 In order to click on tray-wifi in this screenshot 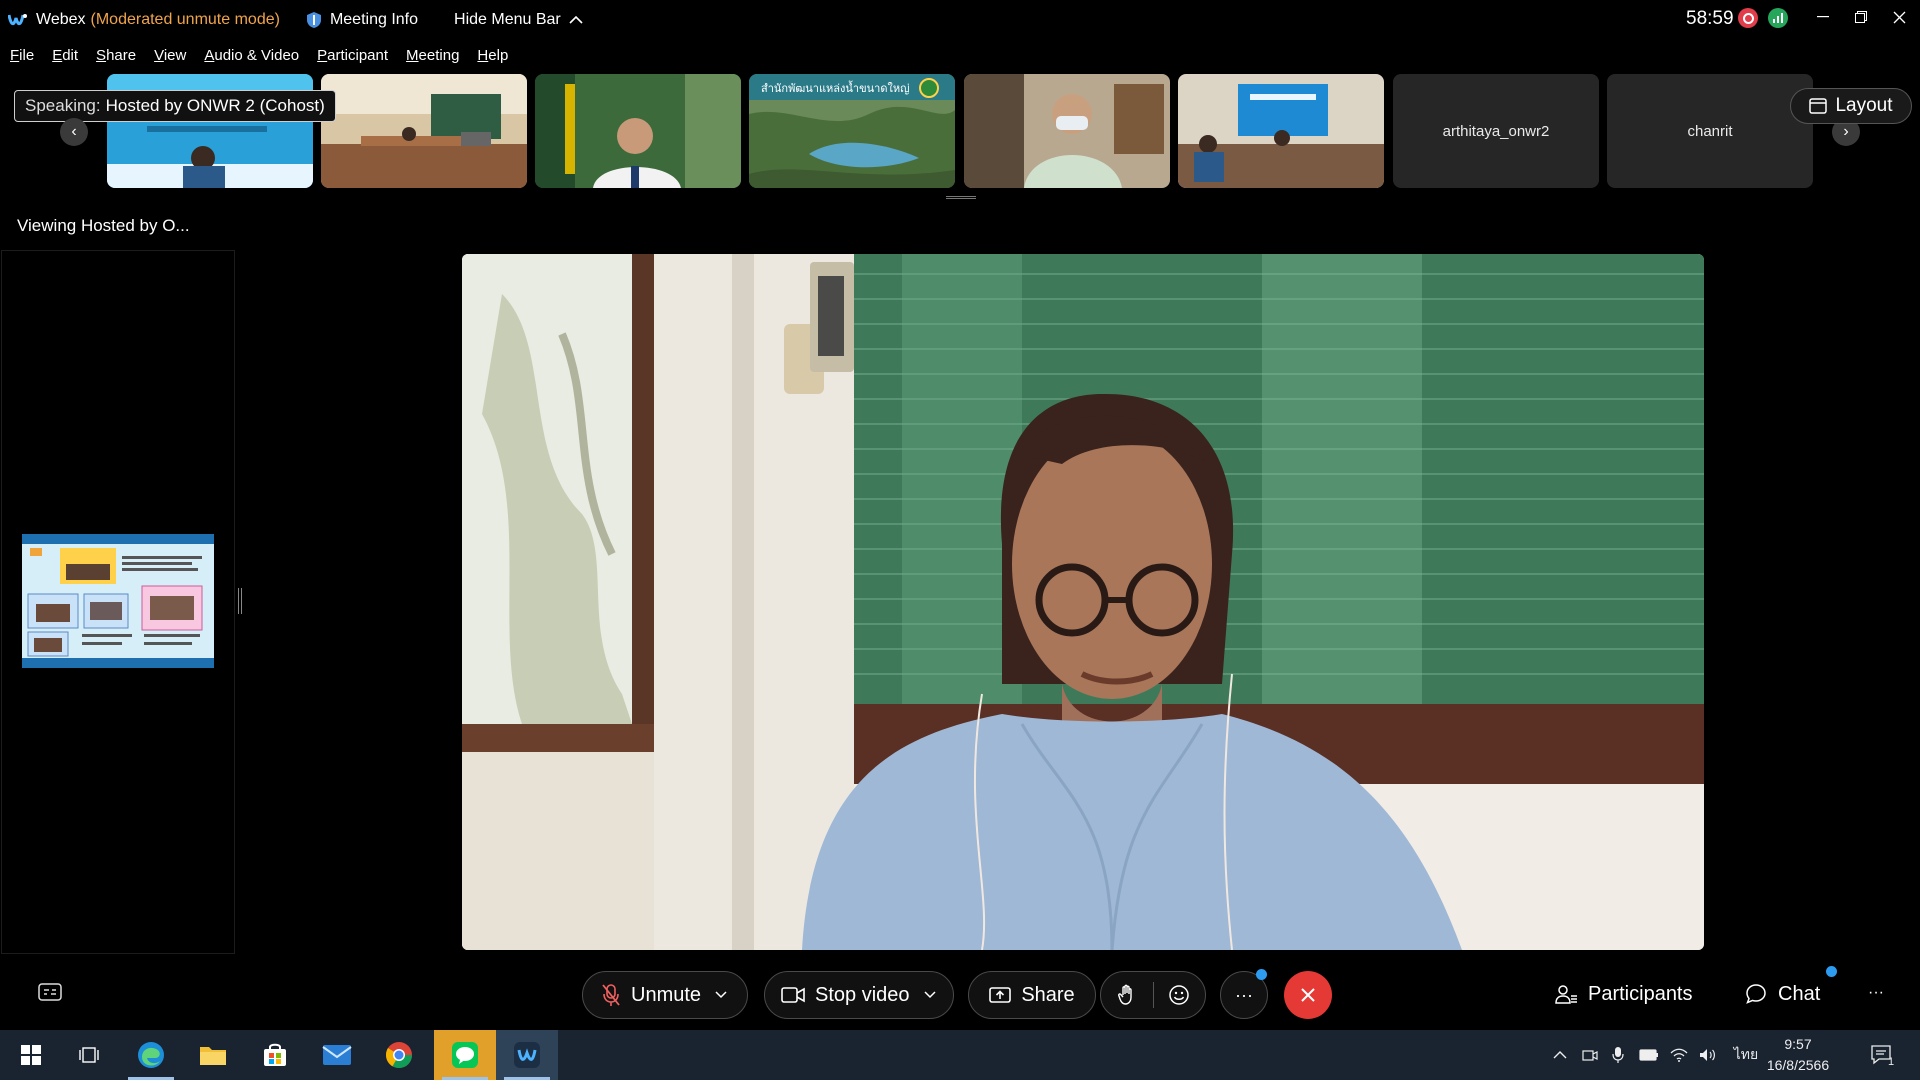, I will do `click(1679, 1055)`.